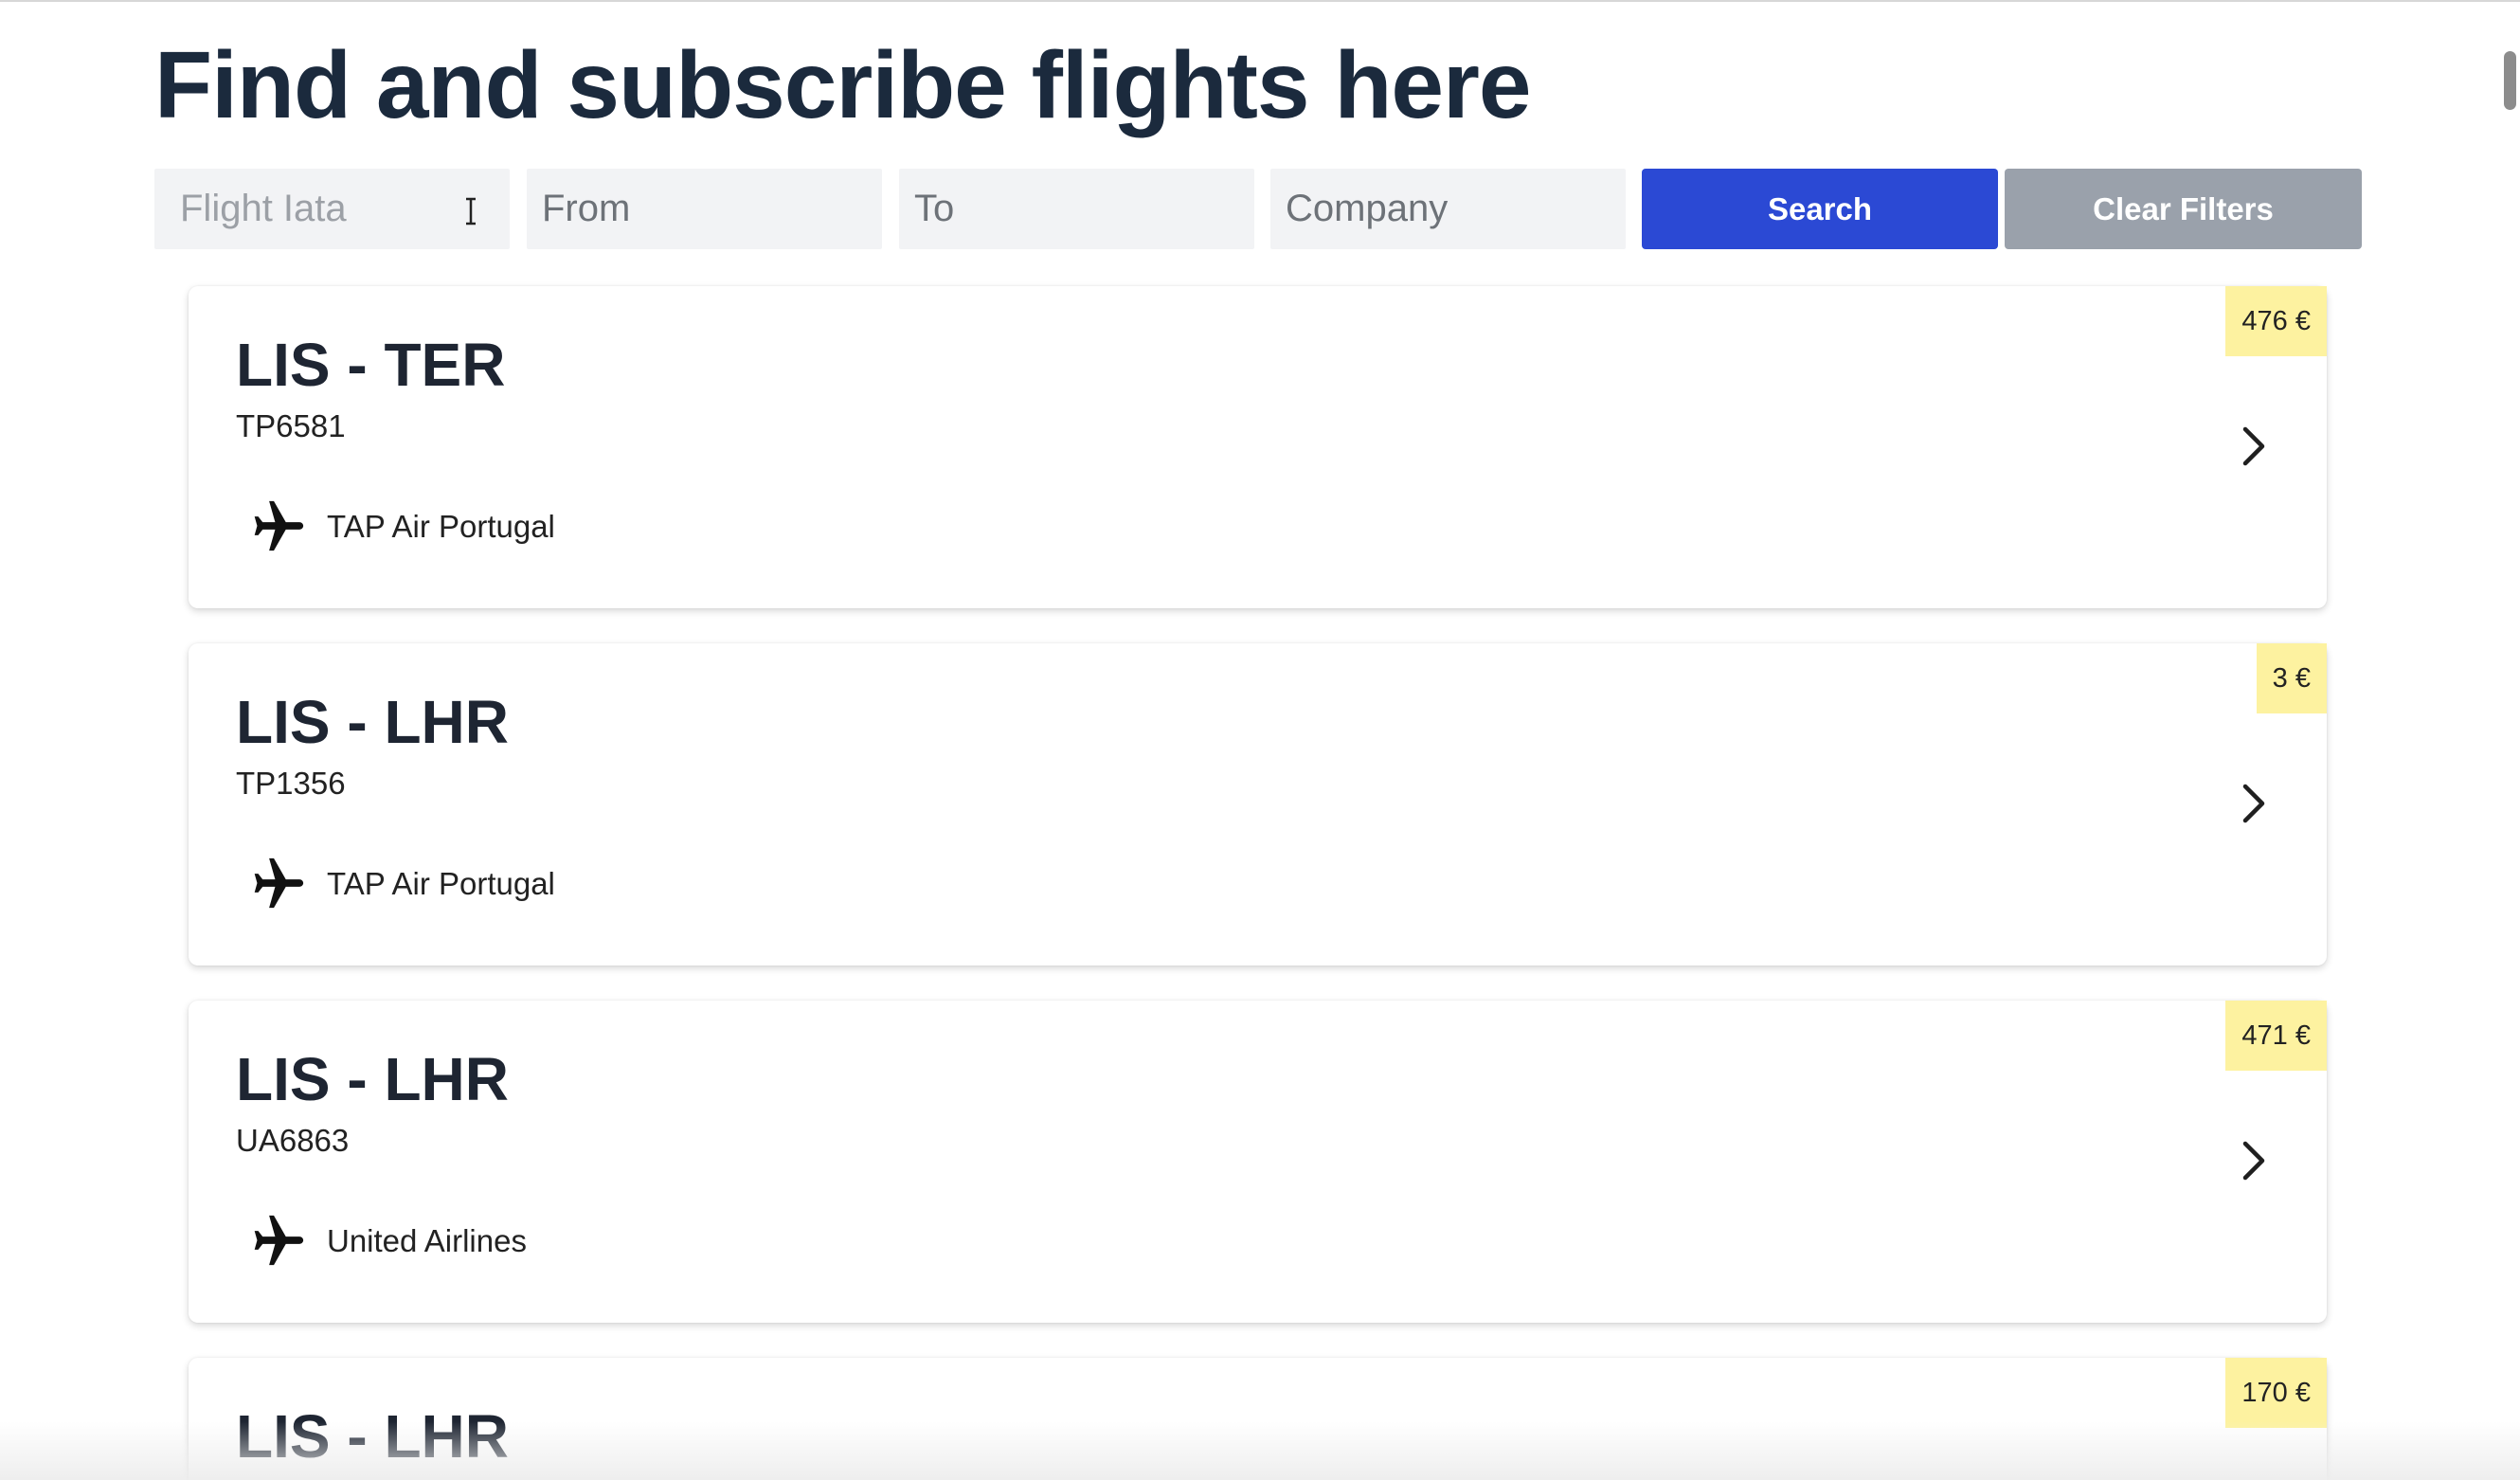 The width and height of the screenshot is (2520, 1480). Describe the element at coordinates (2183, 209) in the screenshot. I see `clear-filters-button: Clear Filters` at that location.